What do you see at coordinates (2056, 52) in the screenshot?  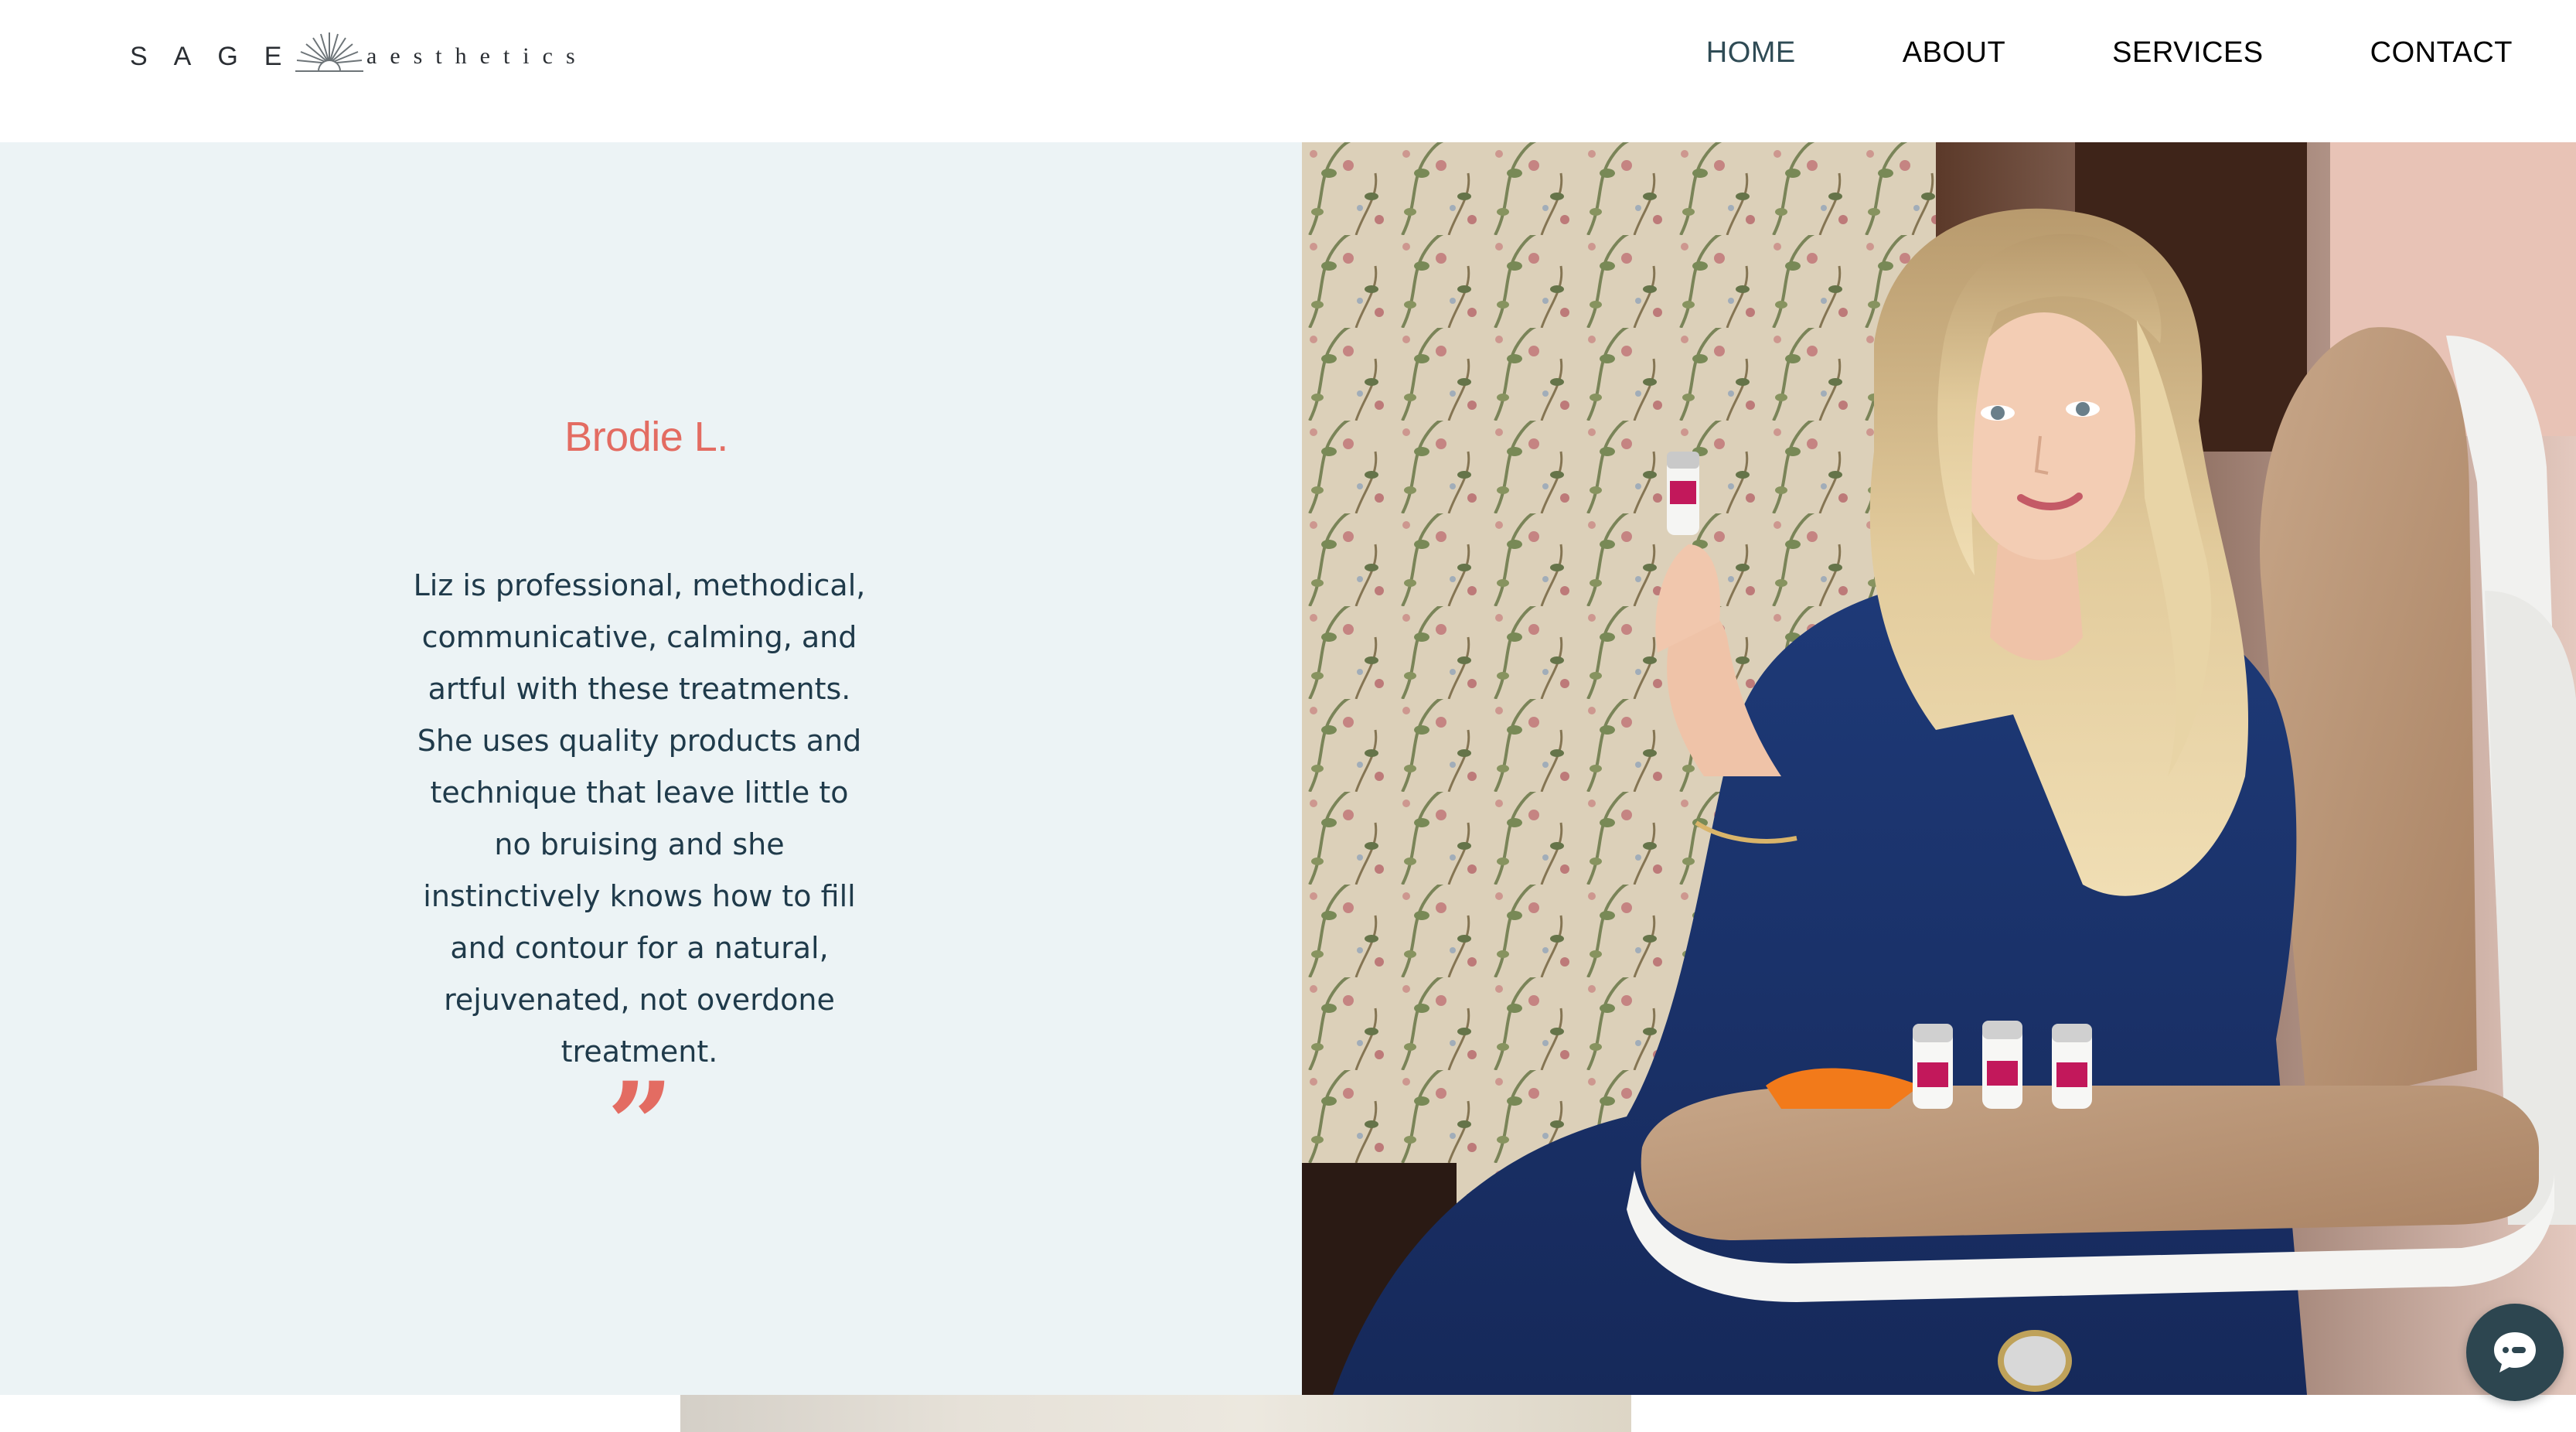 I see `main-nav: HOME ABOUT SERVICES CONTACT` at bounding box center [2056, 52].